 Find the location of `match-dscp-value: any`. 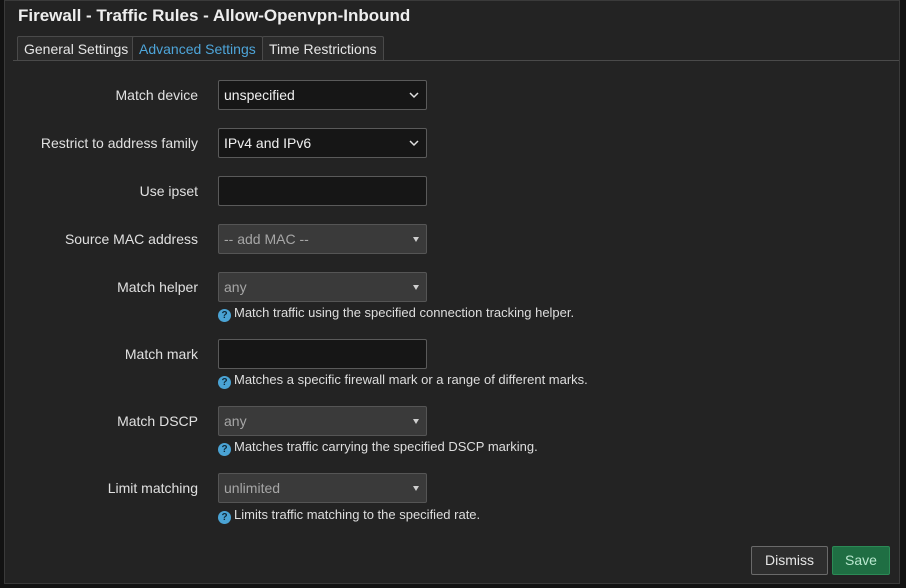

match-dscp-value: any is located at coordinates (235, 421).